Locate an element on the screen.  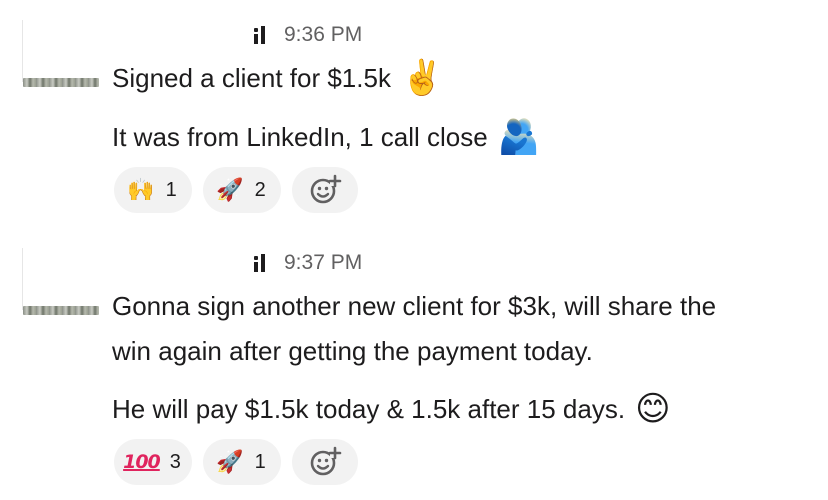
add-reaction-button is located at coordinates (325, 462).